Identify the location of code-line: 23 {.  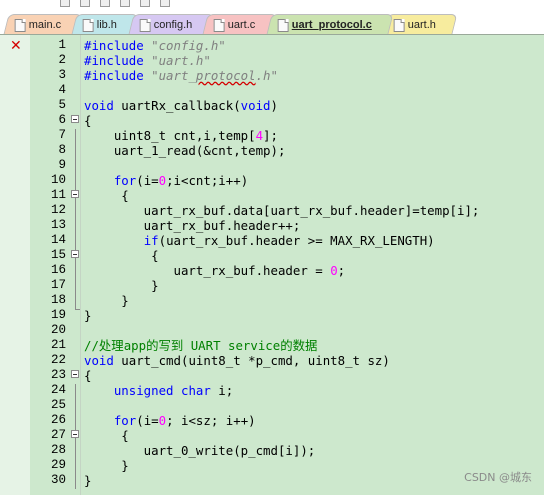
(272, 375).